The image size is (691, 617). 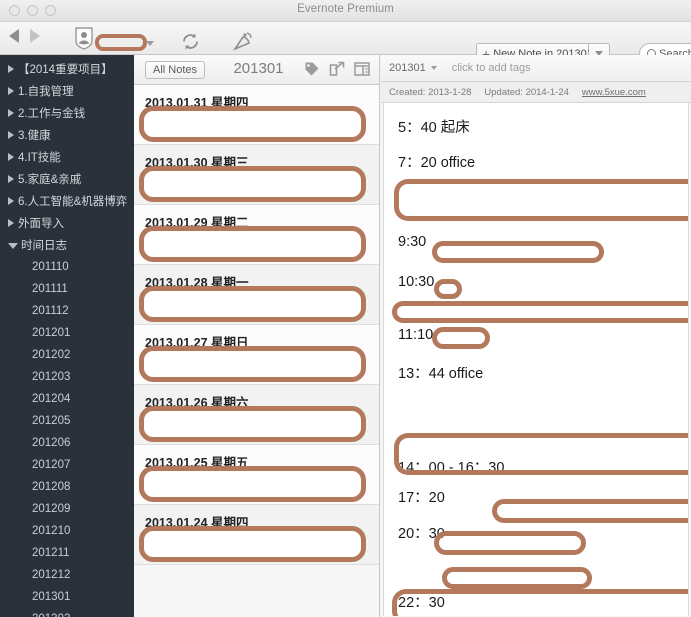 What do you see at coordinates (67, 612) in the screenshot?
I see `sidebar-notebook-201302: 201302` at bounding box center [67, 612].